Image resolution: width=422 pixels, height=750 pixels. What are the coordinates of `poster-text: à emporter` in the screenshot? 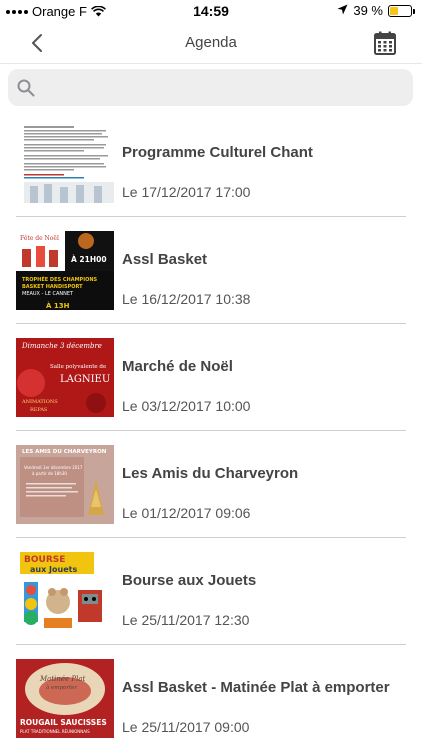 It's located at (61, 687).